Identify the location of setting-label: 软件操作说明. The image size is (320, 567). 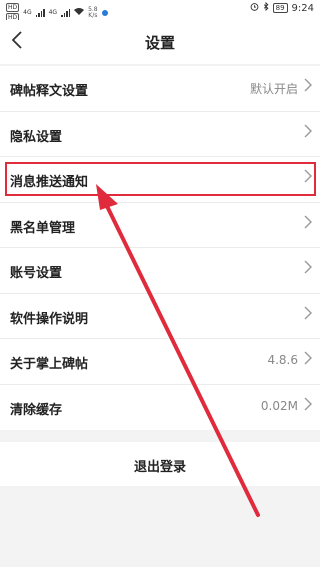
(49, 319).